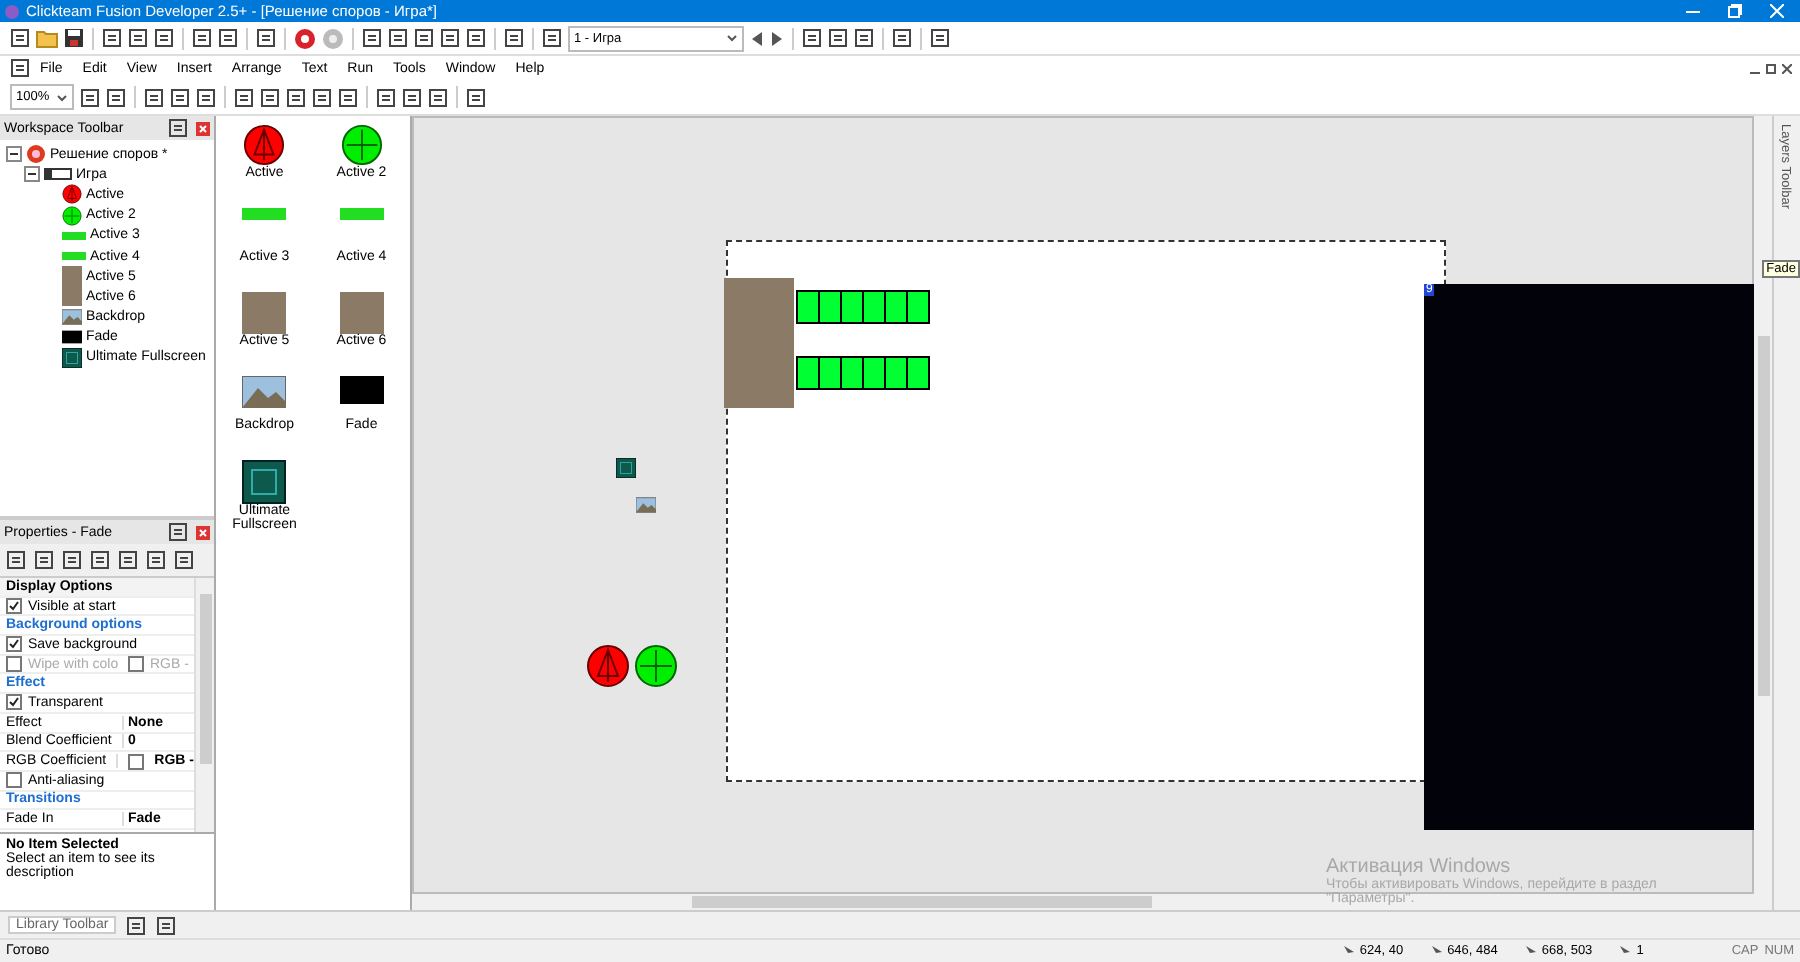  What do you see at coordinates (757, 38) in the screenshot?
I see `prev-arrow-icon` at bounding box center [757, 38].